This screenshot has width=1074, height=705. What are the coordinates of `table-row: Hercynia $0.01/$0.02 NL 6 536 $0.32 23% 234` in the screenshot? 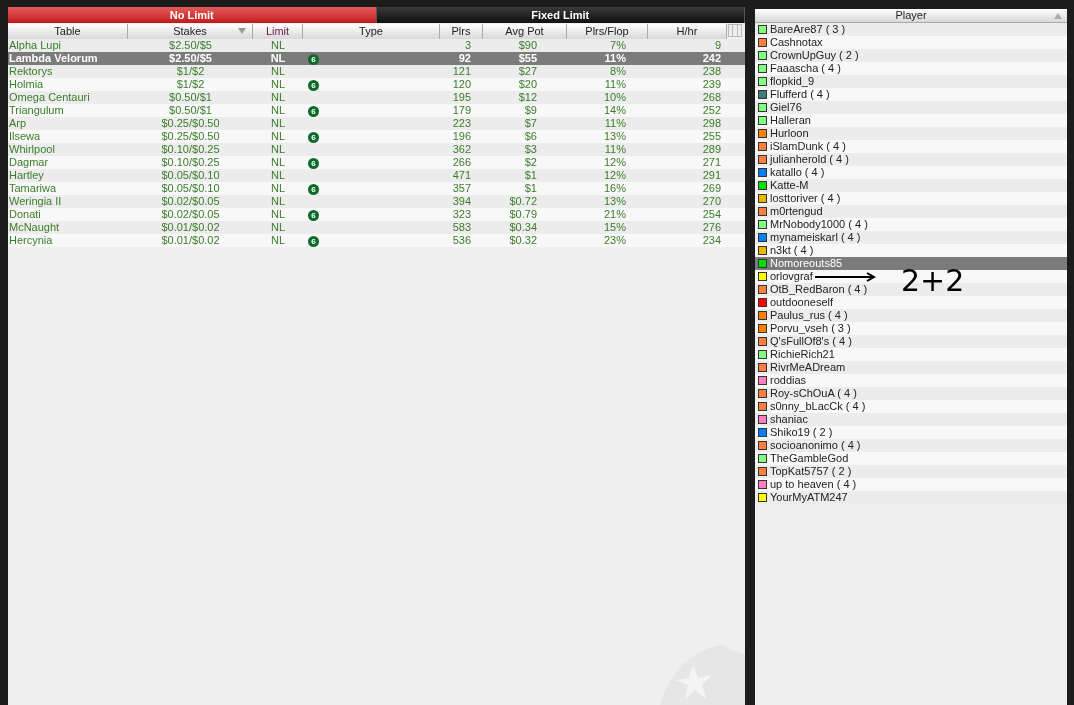 It's located at (376, 240).